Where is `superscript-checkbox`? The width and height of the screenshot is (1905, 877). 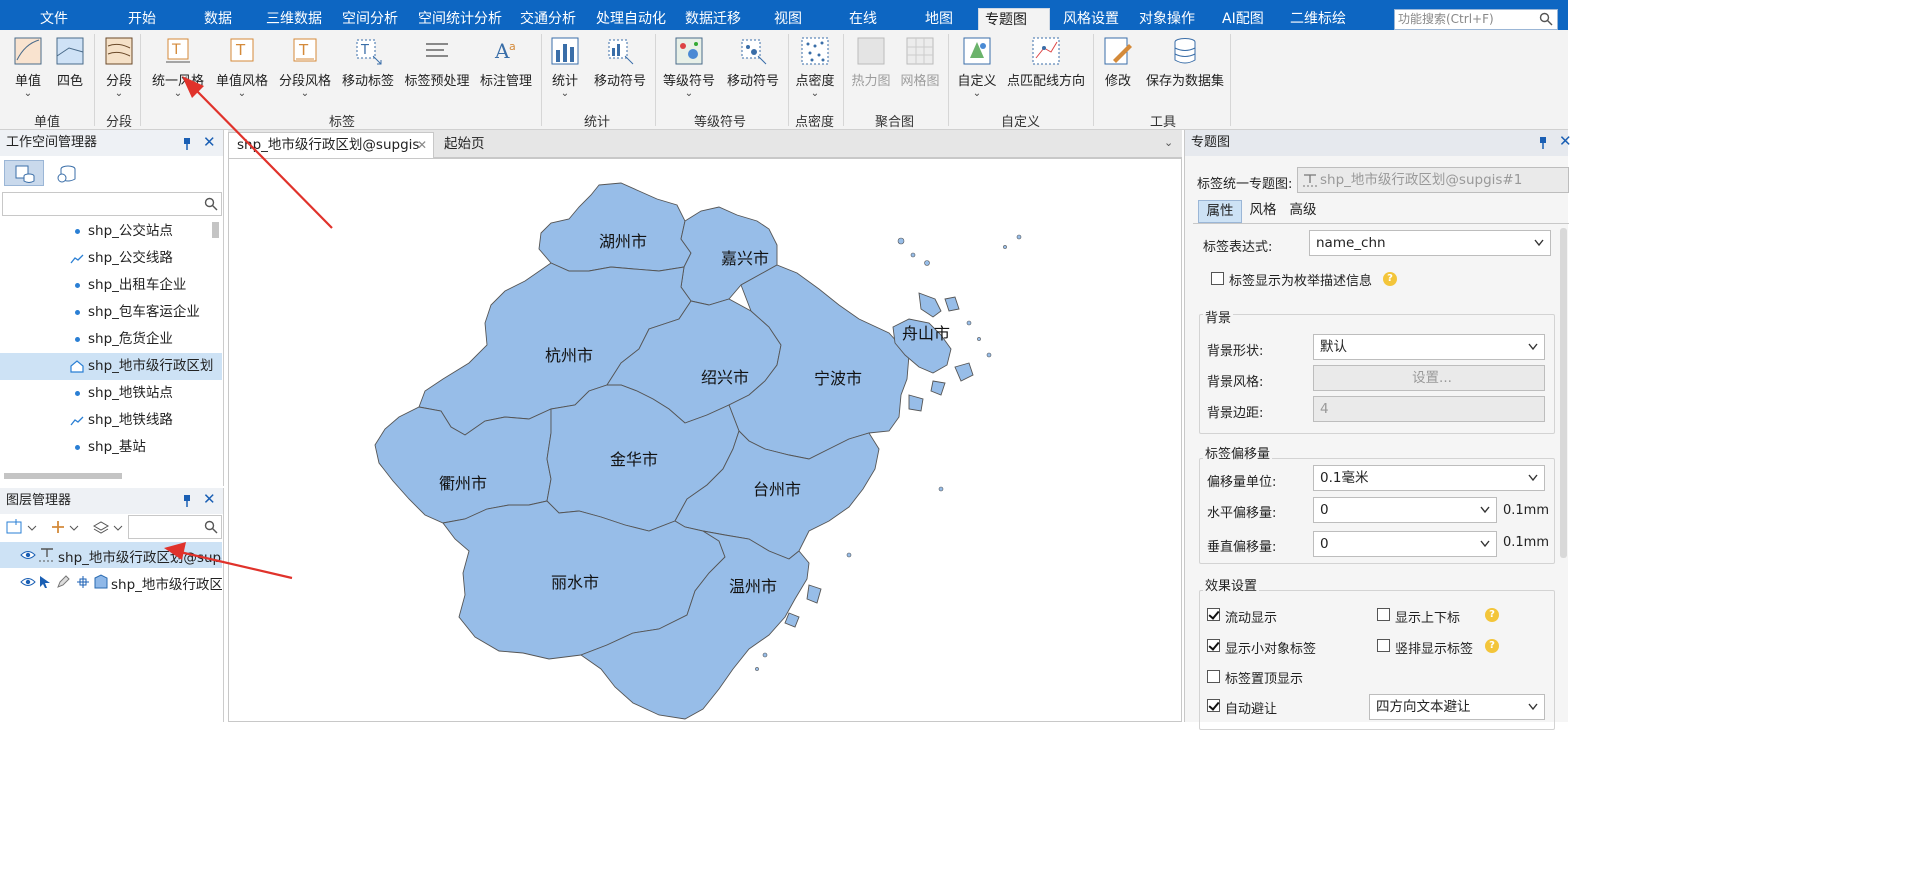
superscript-checkbox is located at coordinates (1383, 614).